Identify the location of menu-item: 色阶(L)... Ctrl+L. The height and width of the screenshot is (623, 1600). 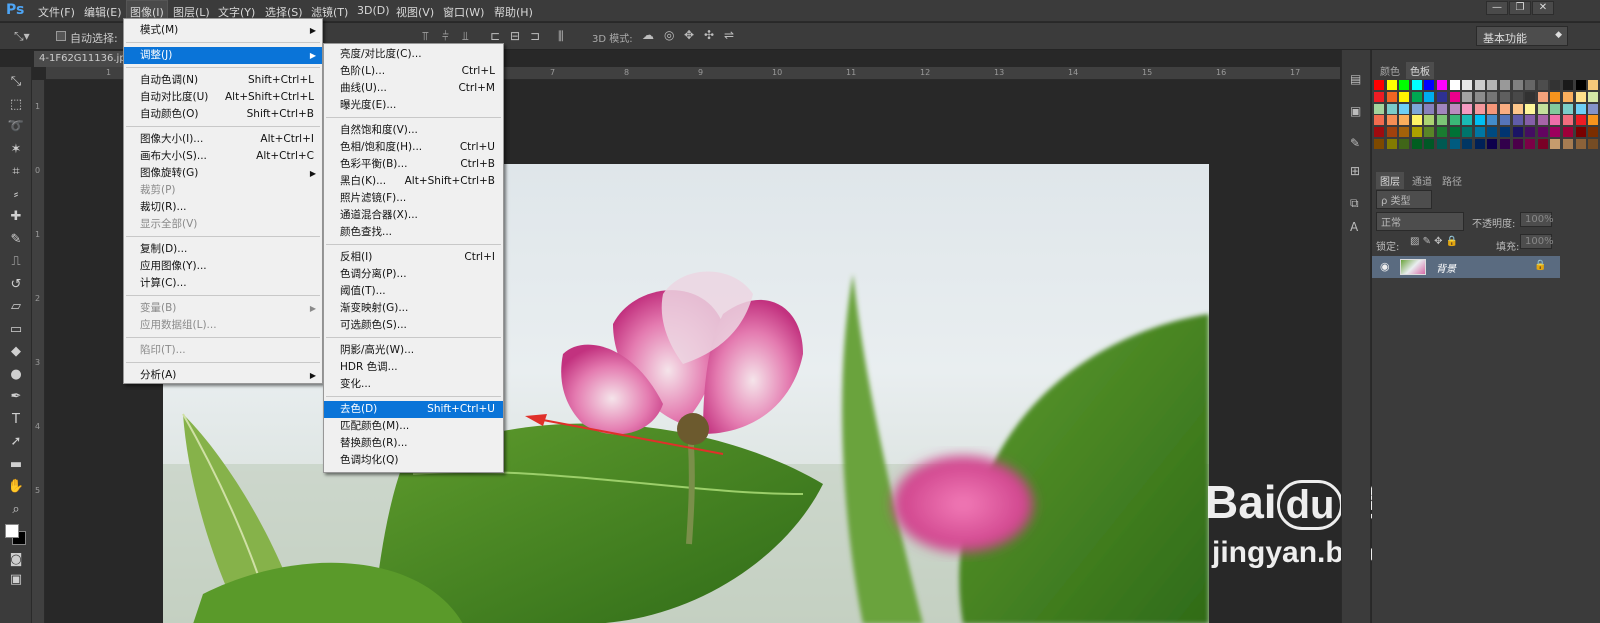
(413, 71).